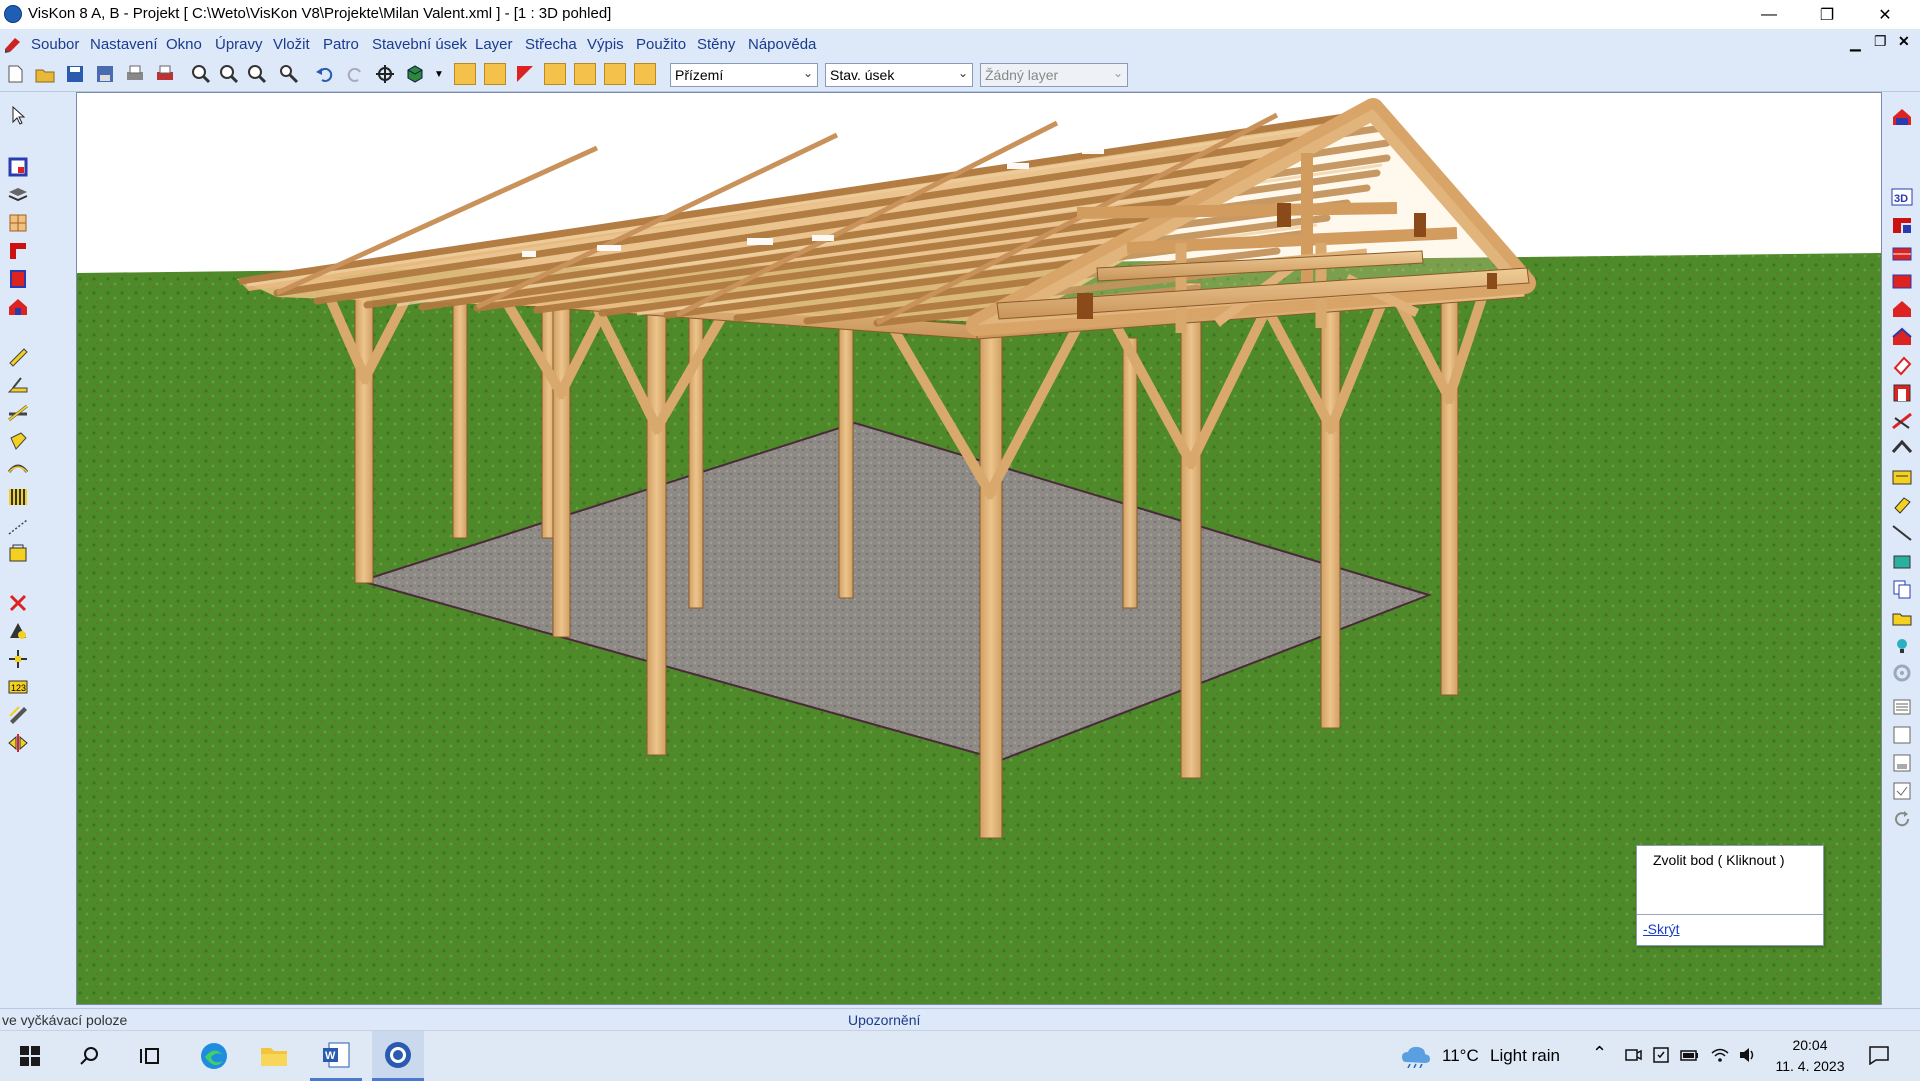 The height and width of the screenshot is (1081, 1920). I want to click on crosshair-icon, so click(385, 74).